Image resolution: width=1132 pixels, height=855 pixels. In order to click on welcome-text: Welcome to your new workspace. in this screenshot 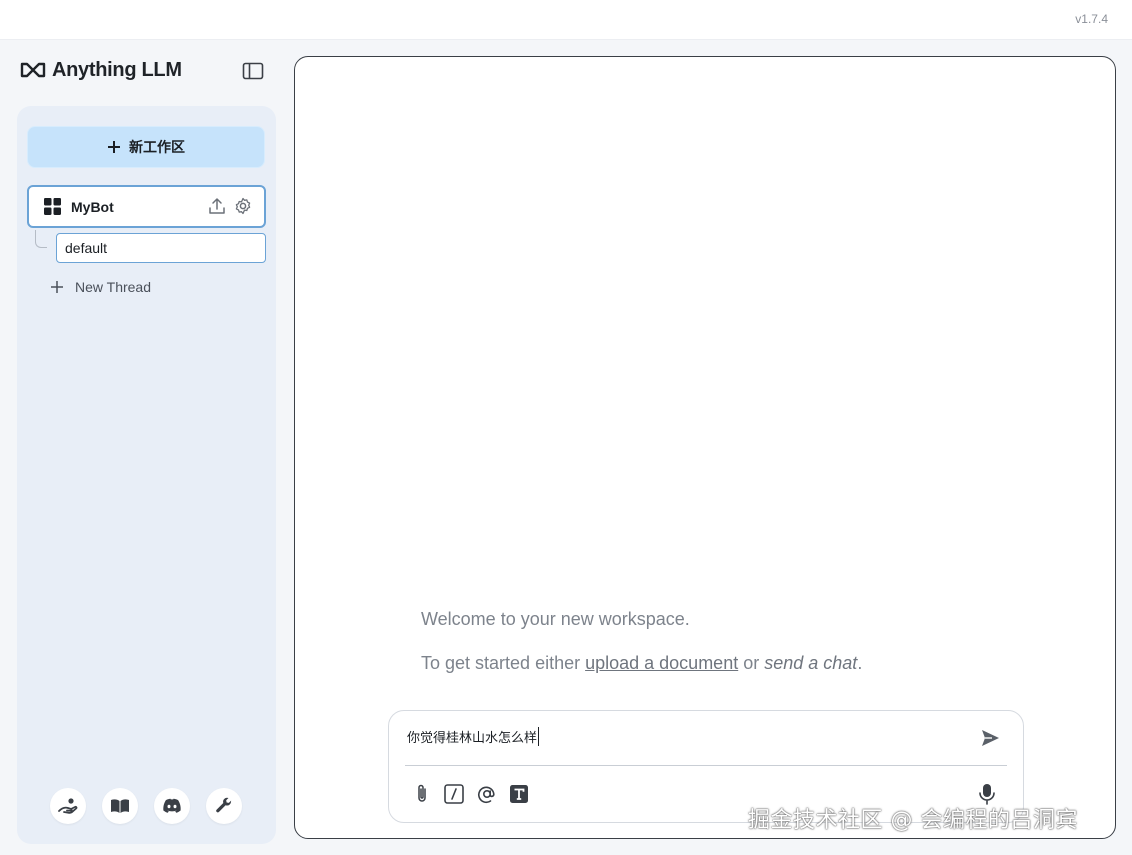, I will do `click(555, 619)`.